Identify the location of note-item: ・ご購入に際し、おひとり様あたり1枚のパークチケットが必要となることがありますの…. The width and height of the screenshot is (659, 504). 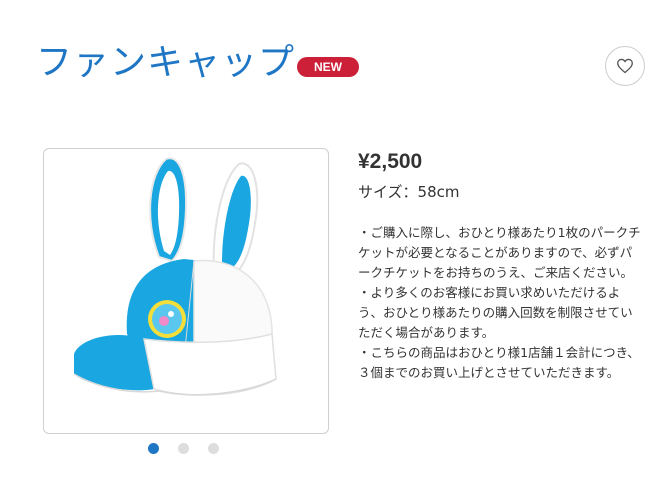
(499, 252).